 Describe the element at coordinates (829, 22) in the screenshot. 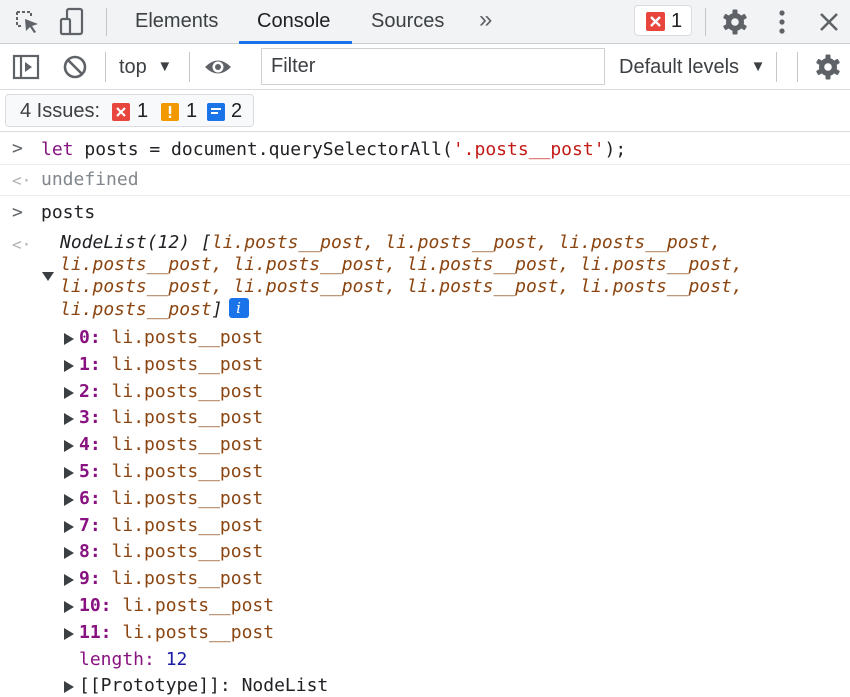

I see `close-icon` at that location.